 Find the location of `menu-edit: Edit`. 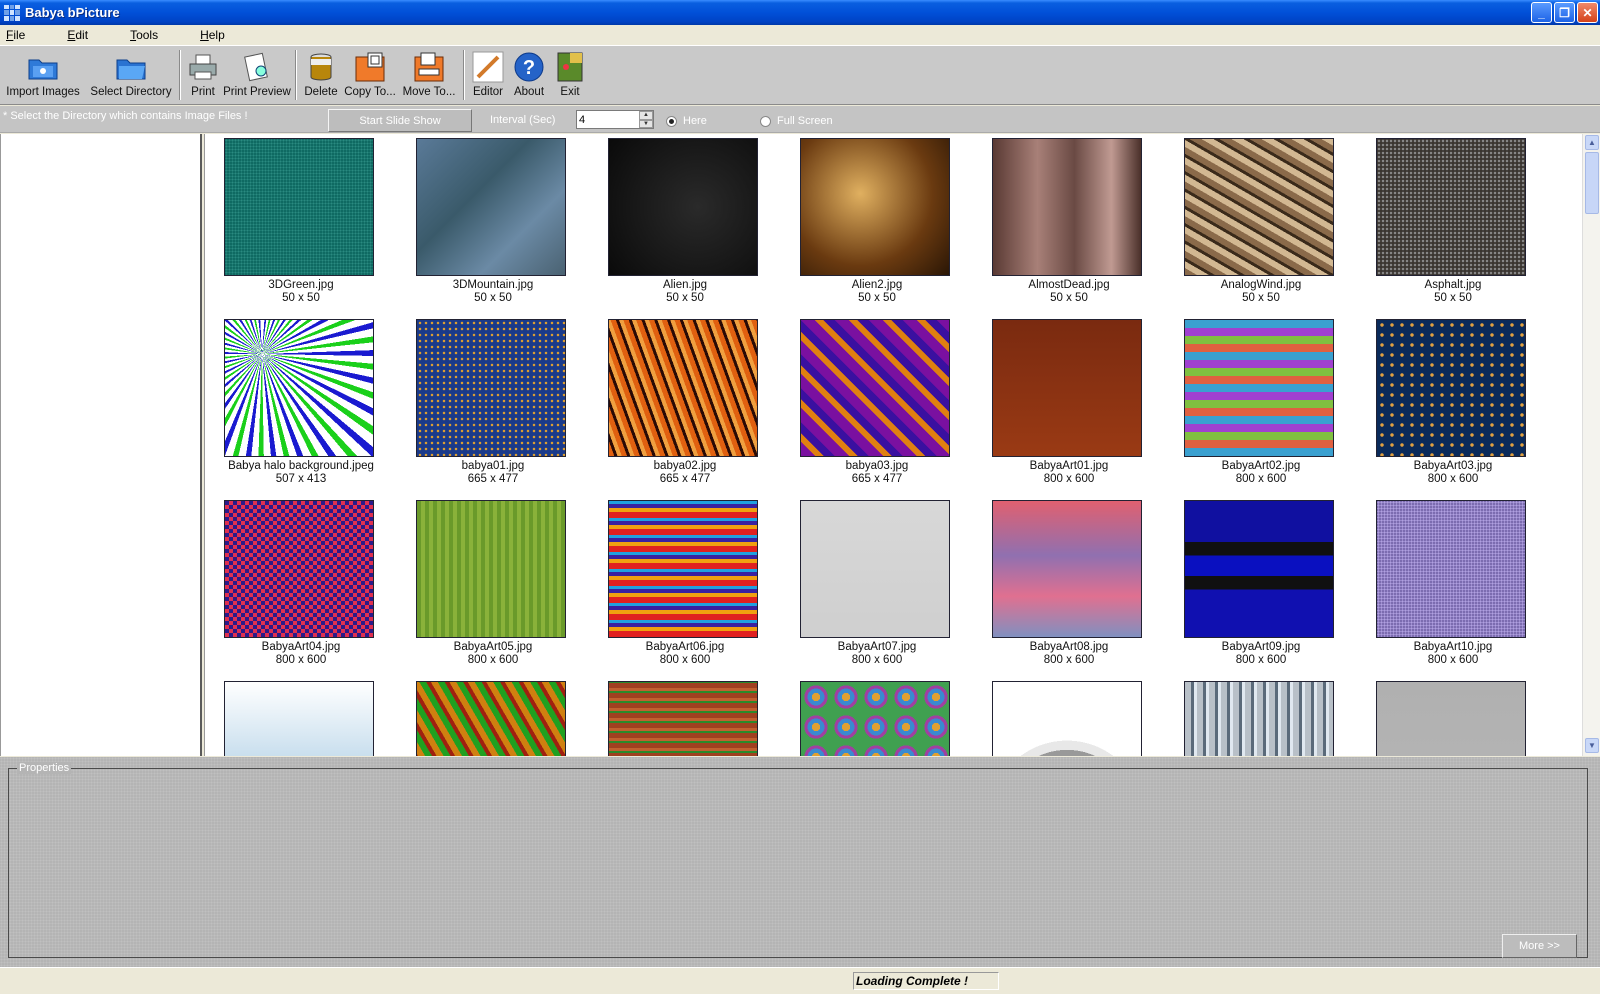

menu-edit: Edit is located at coordinates (77, 35).